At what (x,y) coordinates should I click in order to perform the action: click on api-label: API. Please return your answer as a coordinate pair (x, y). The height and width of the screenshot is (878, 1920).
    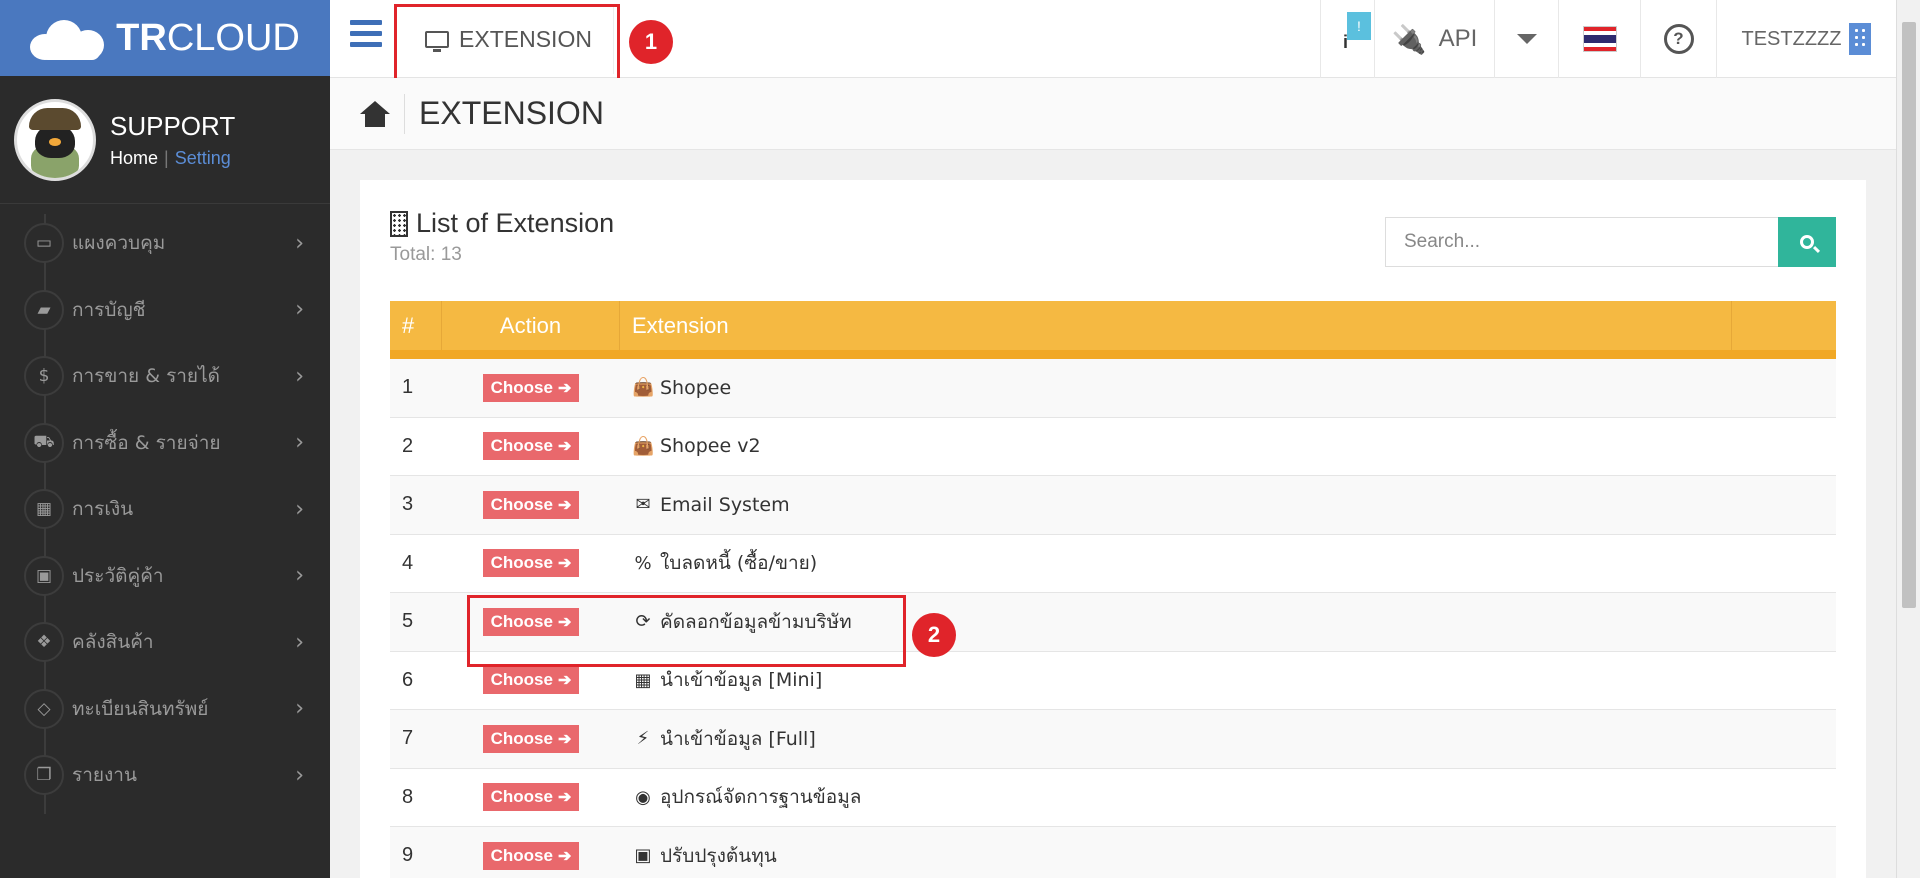
    Looking at the image, I should click on (1458, 38).